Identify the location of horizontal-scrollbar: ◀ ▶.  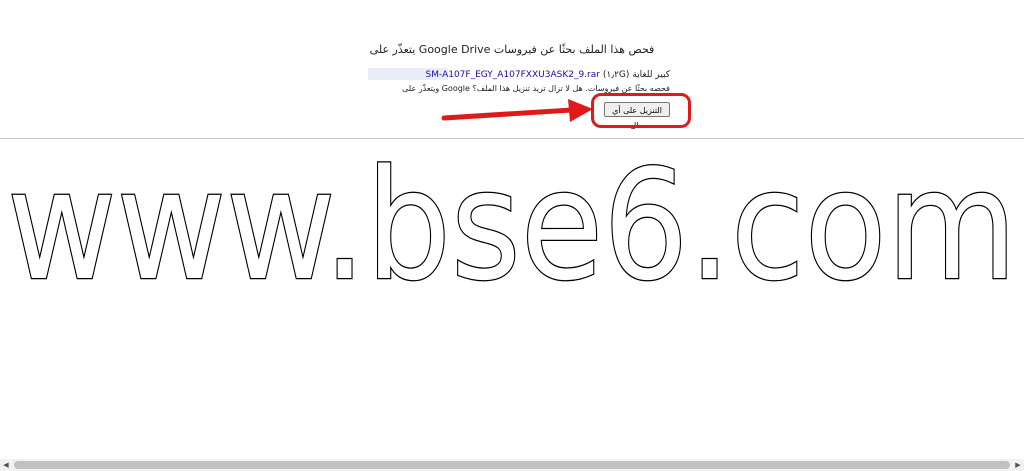
(512, 465).